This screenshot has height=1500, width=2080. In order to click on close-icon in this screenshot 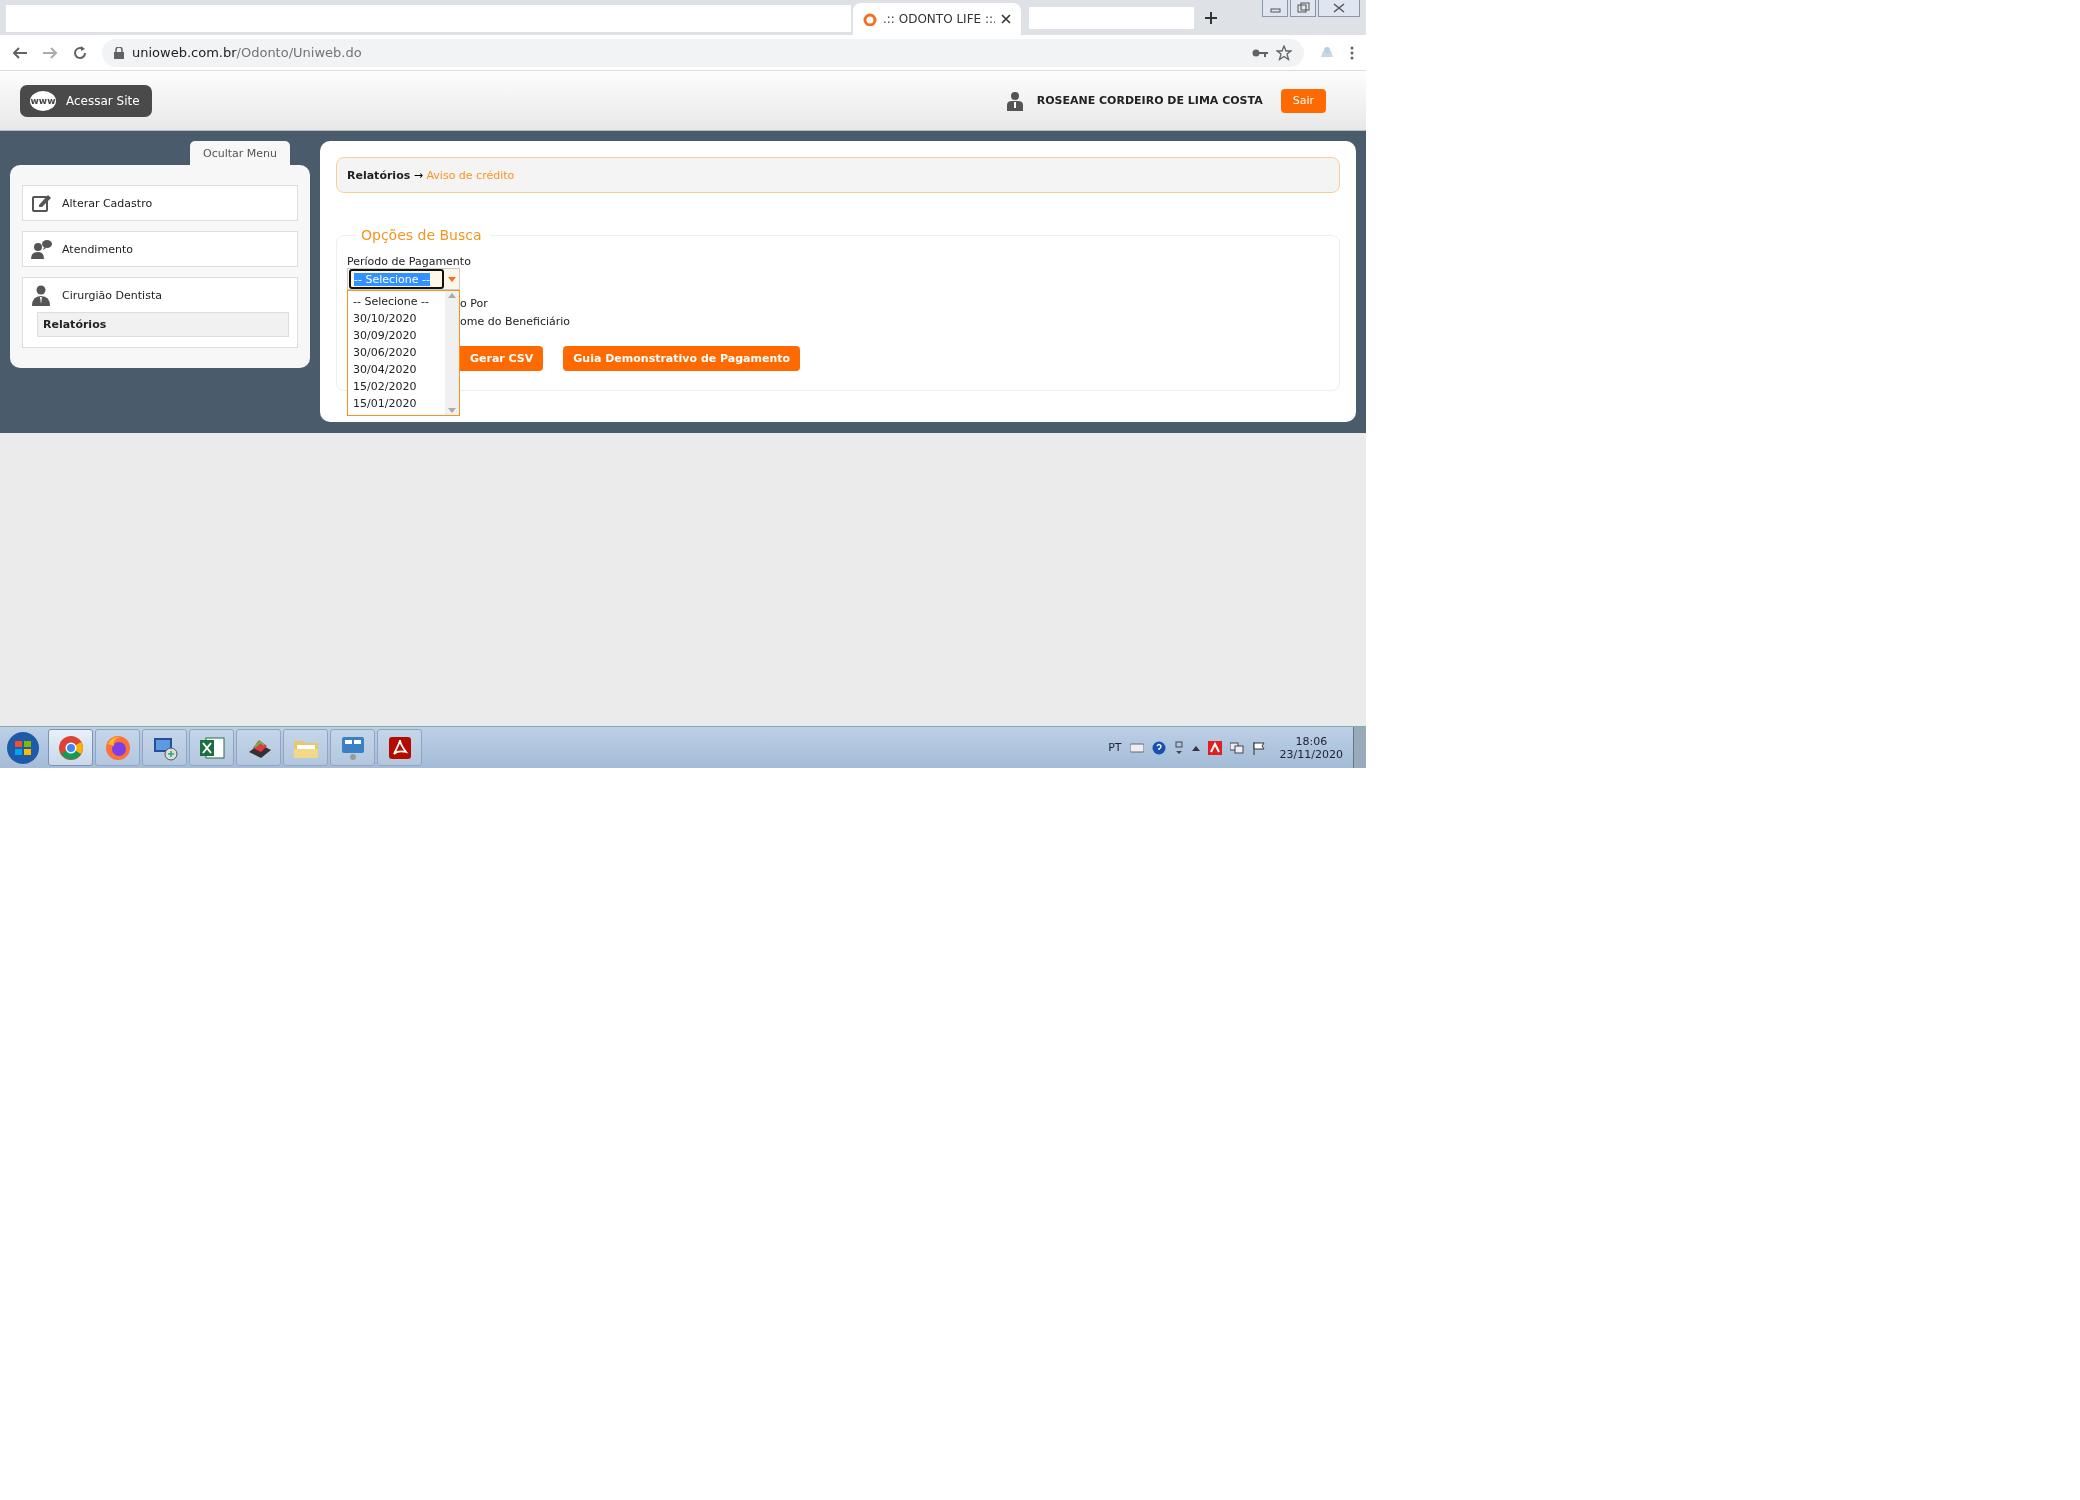, I will do `click(1006, 19)`.